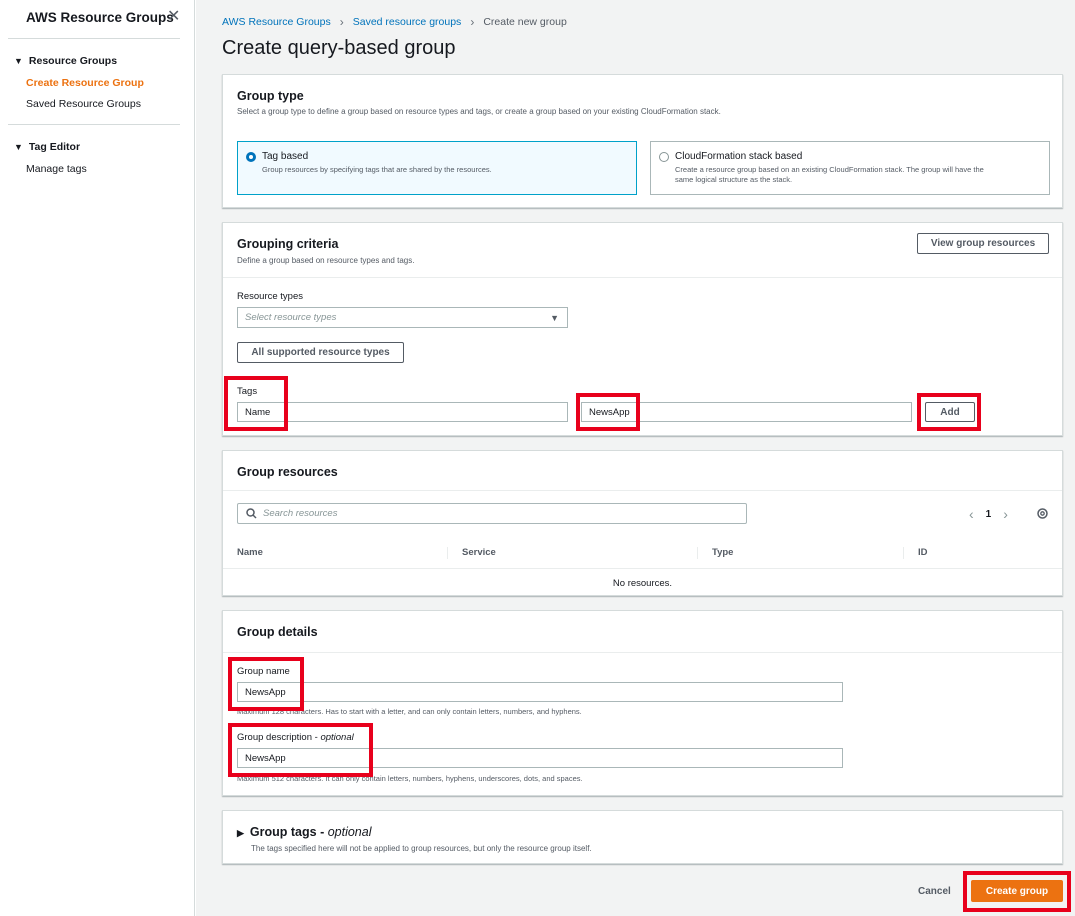 This screenshot has width=1075, height=916. What do you see at coordinates (320, 352) in the screenshot?
I see `all-supported-resource-types-button: All supported resource types` at bounding box center [320, 352].